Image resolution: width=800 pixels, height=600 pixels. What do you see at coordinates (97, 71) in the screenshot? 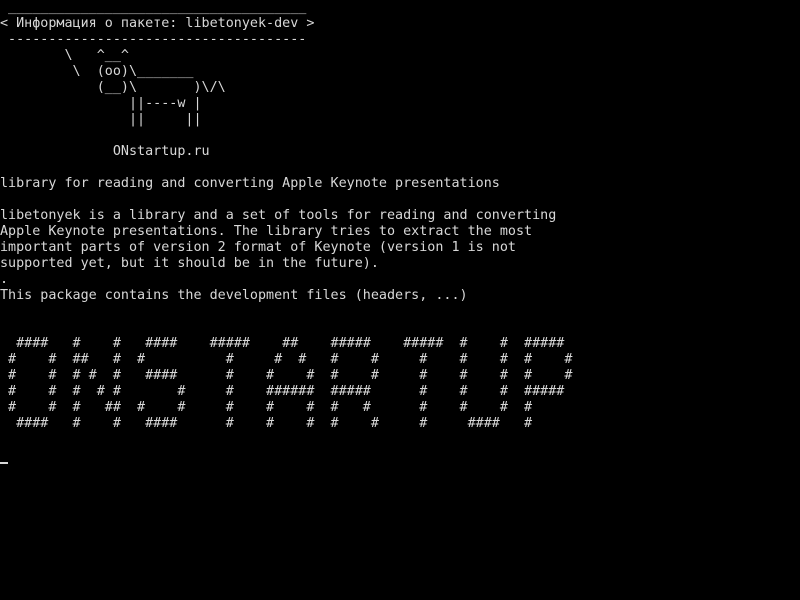
I see `cow-ascii-line: \ (oo)\_______` at bounding box center [97, 71].